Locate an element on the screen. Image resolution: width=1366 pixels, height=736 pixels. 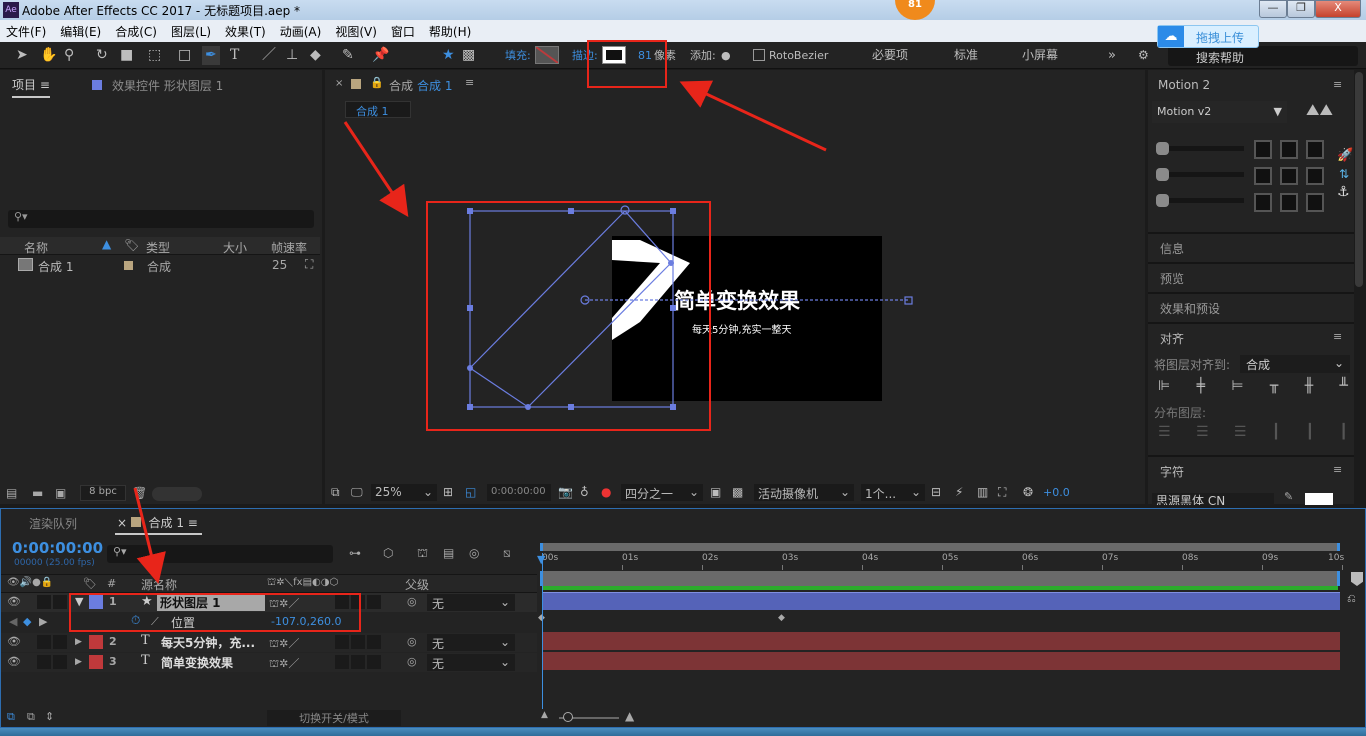
expand-triangle-icon: ▶ is located at coordinates (78, 642).